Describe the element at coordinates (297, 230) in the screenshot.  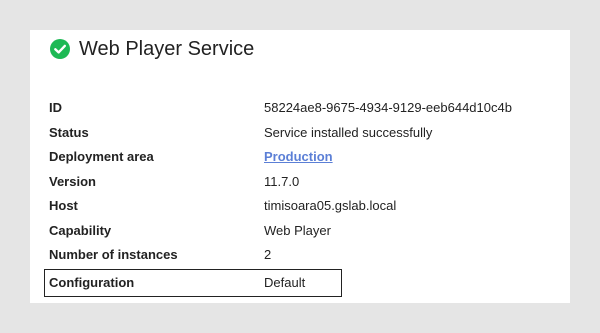
I see `detail-value-capability: Web Player` at that location.